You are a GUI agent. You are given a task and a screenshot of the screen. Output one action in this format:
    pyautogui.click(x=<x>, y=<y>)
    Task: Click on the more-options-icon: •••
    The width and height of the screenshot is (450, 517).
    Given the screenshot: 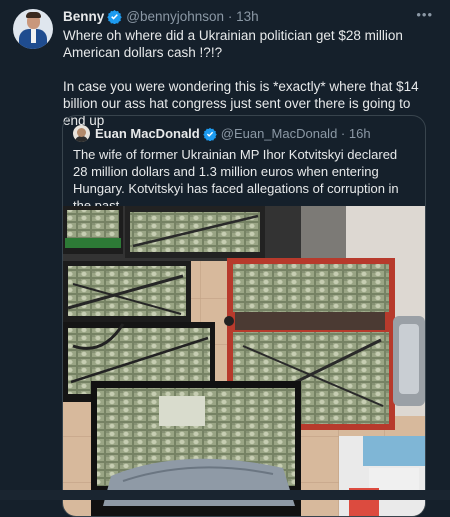 What is the action you would take?
    pyautogui.click(x=424, y=14)
    